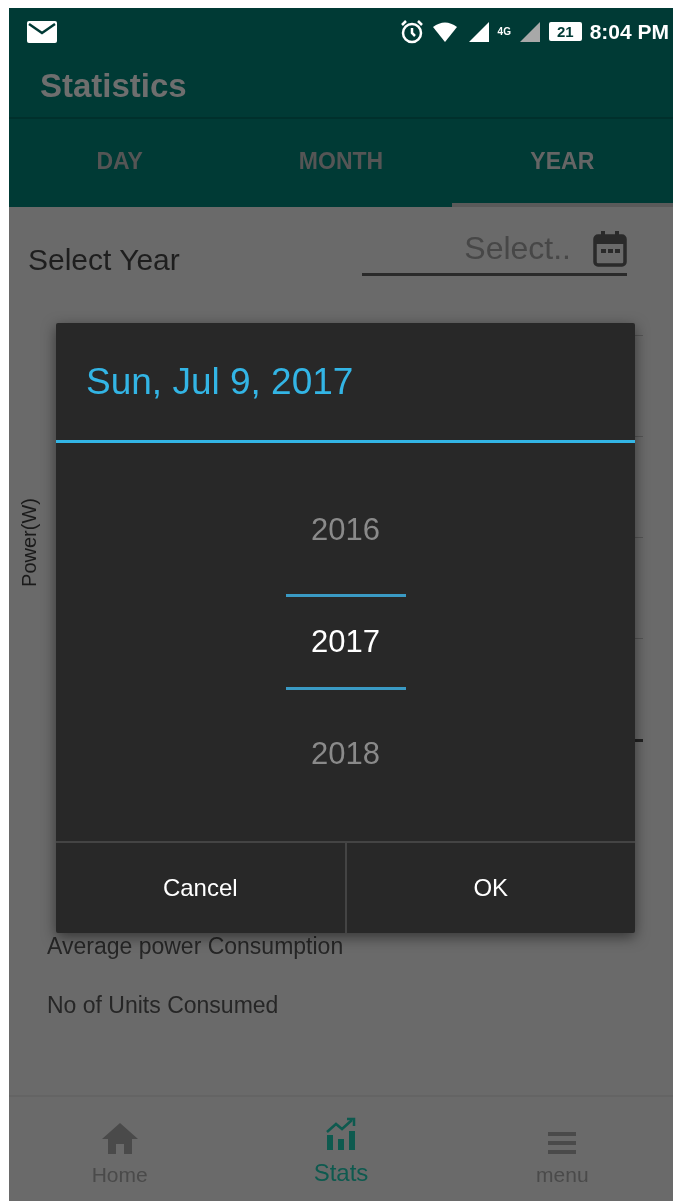 The height and width of the screenshot is (1201, 673). I want to click on screen-title: Statistics, so click(113, 86).